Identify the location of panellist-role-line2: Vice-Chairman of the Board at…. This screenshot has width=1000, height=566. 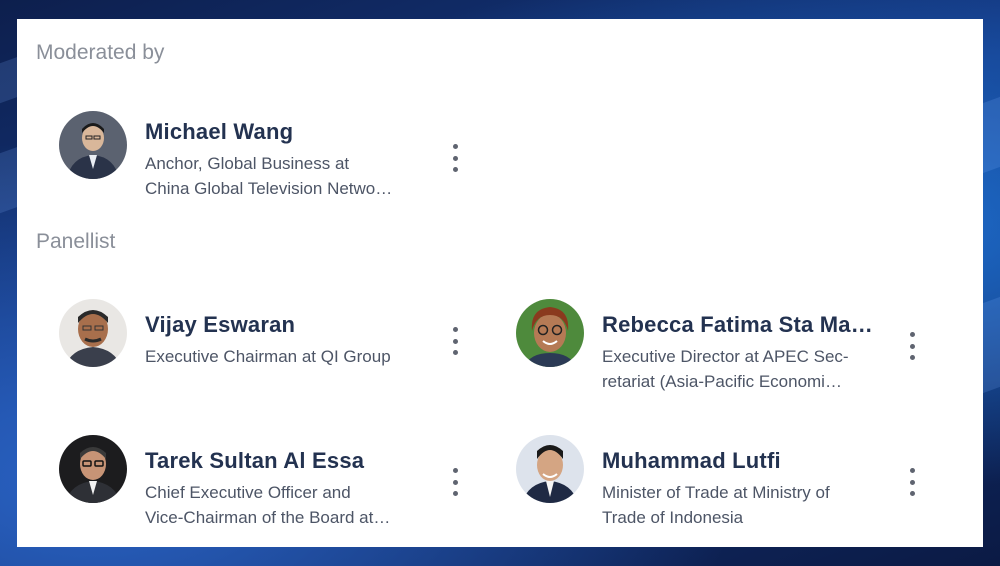
(268, 517).